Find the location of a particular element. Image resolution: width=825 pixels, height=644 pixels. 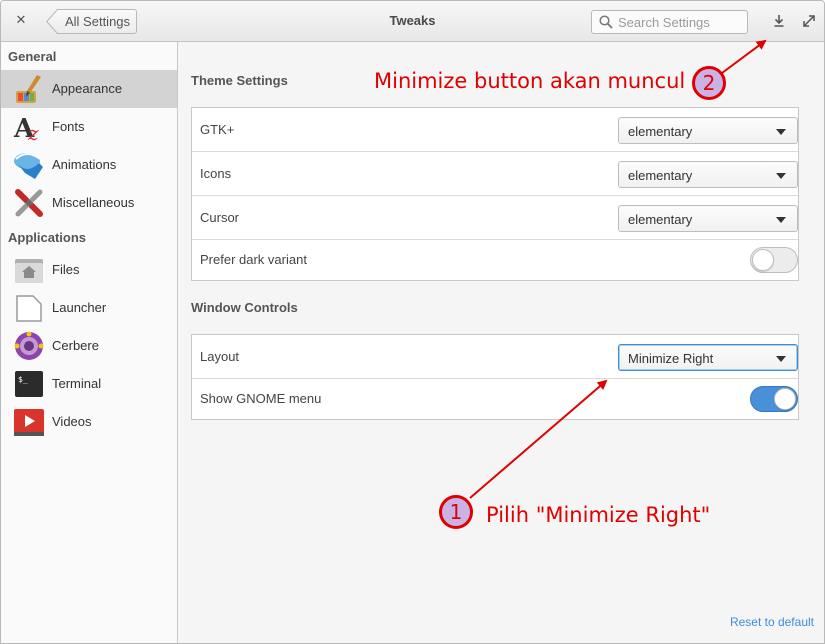

sidebar-item-miscellaneous: Miscellaneous is located at coordinates (89, 203).